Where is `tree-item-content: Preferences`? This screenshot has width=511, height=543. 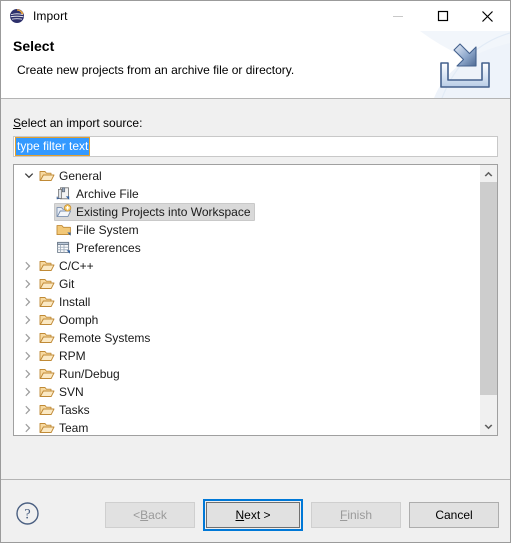 tree-item-content: Preferences is located at coordinates (99, 248).